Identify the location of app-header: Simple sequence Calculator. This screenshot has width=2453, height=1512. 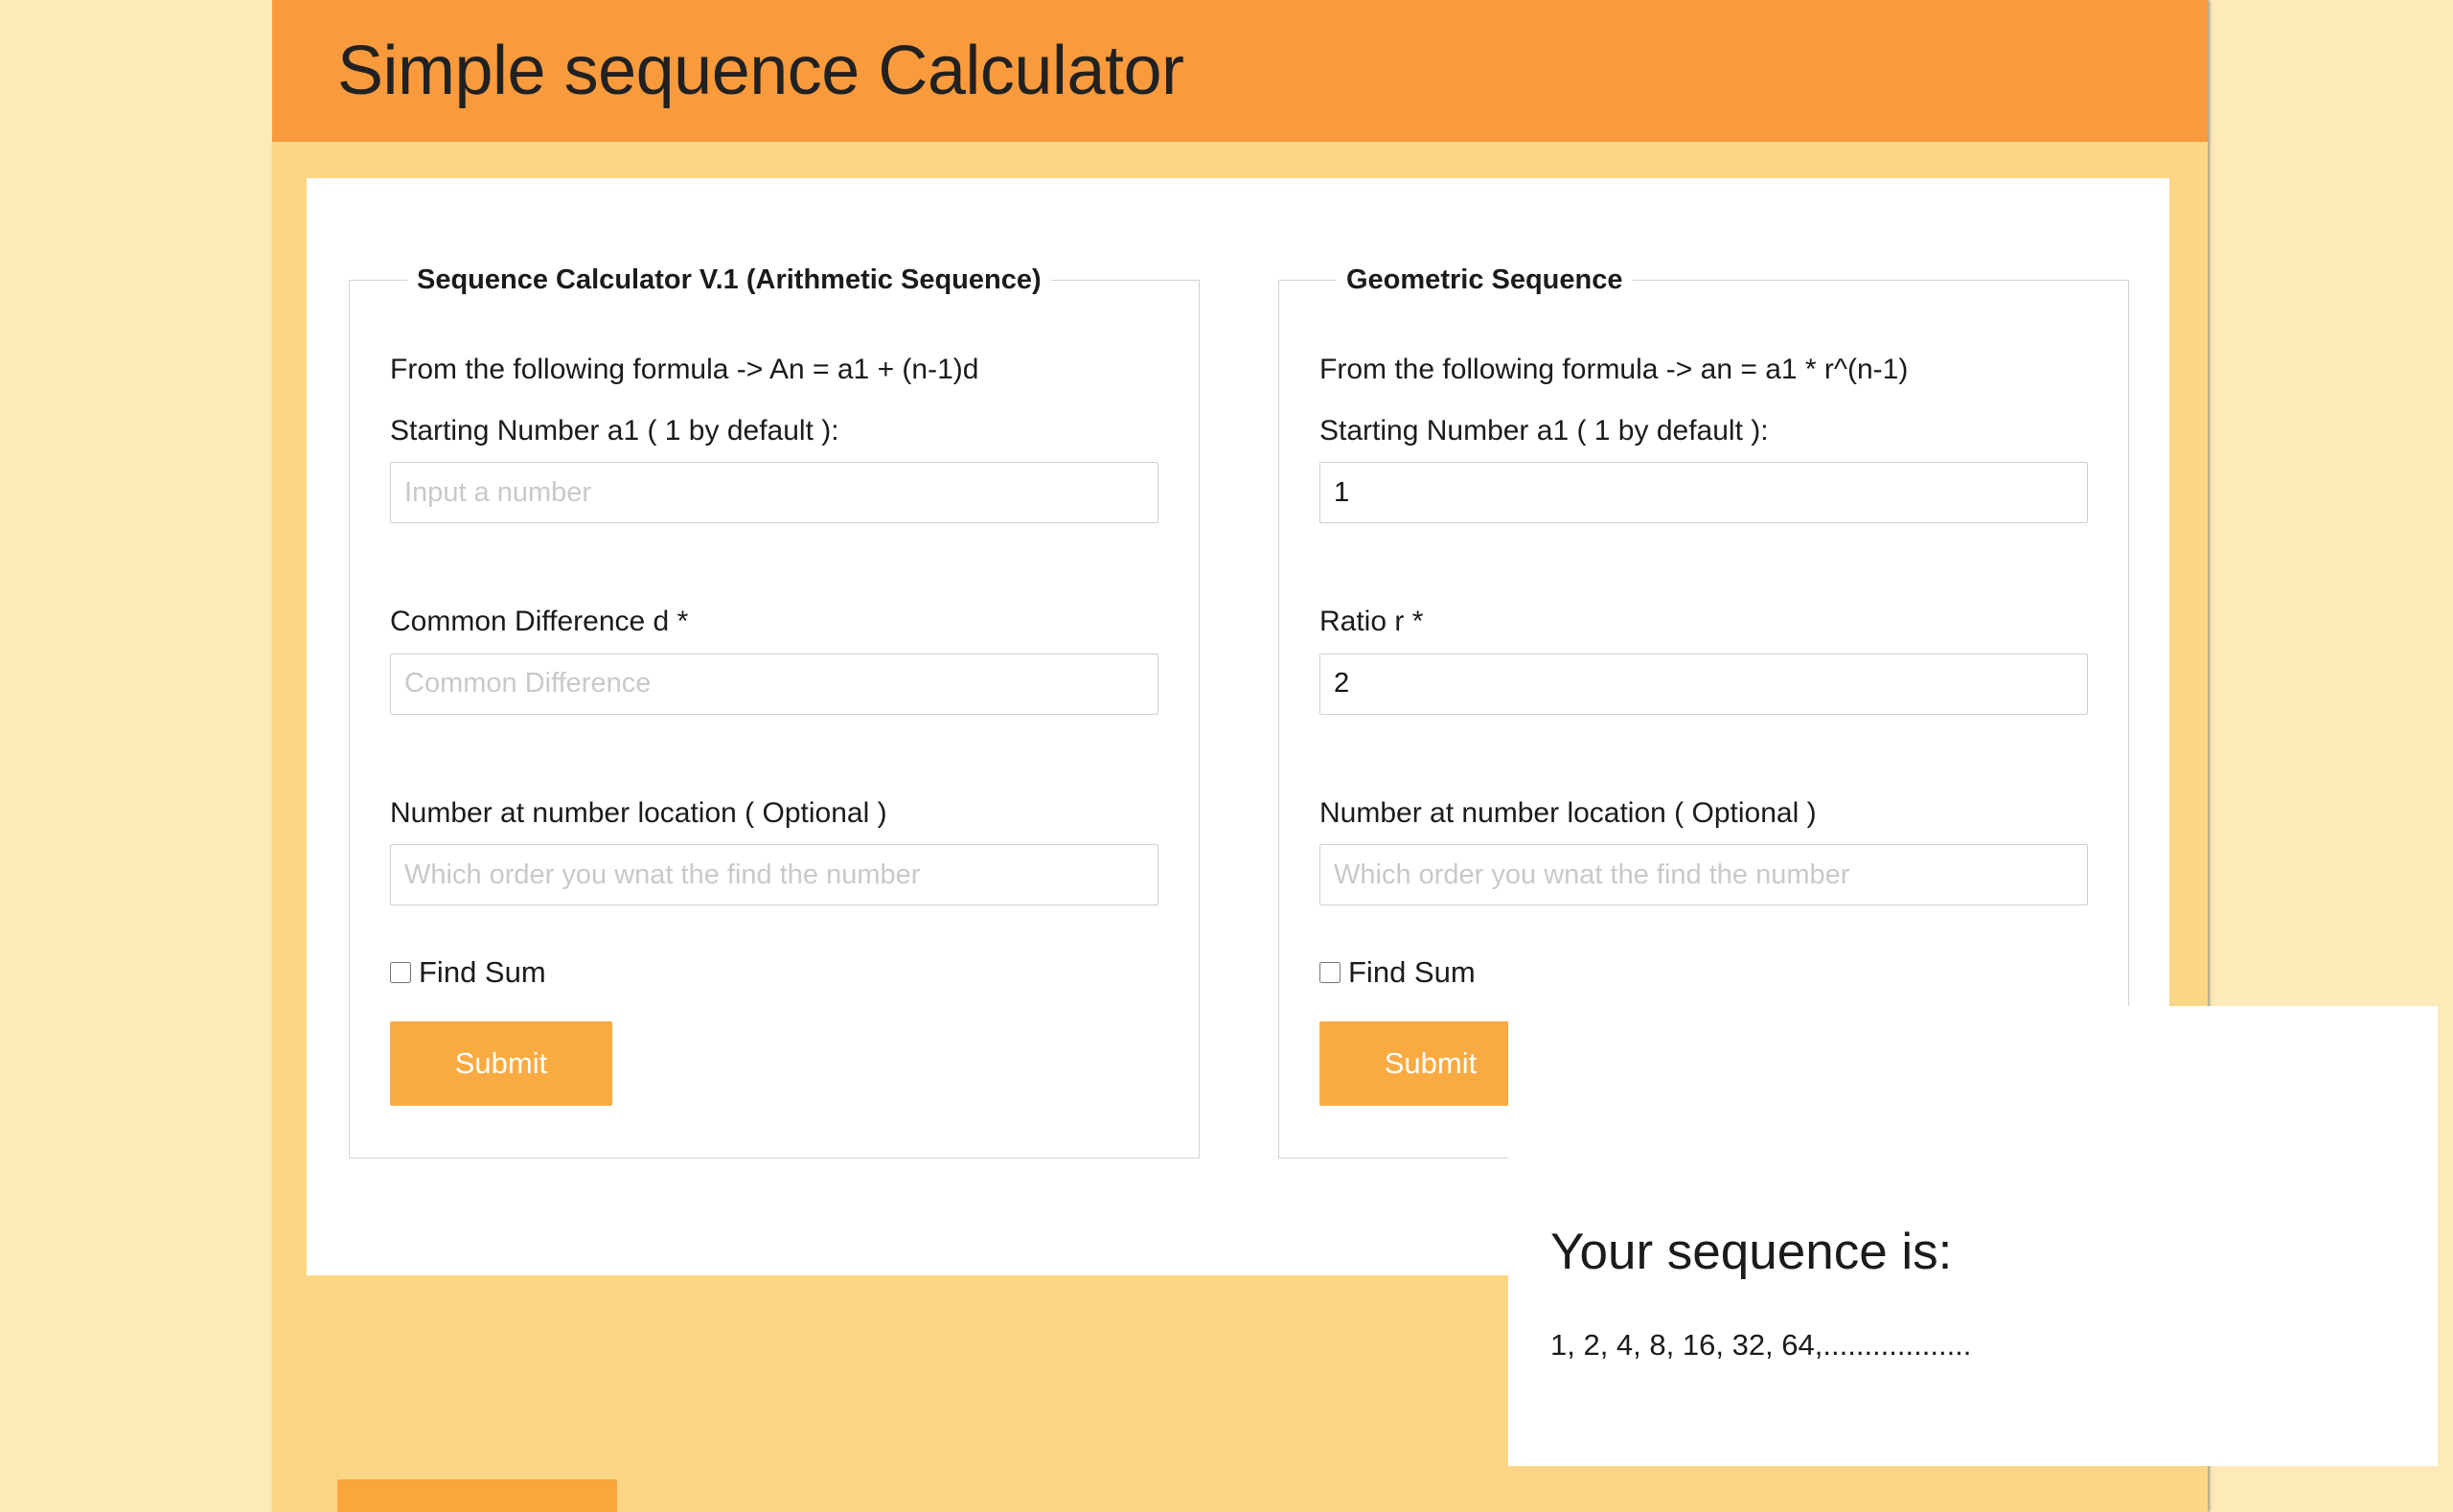
(1240, 71).